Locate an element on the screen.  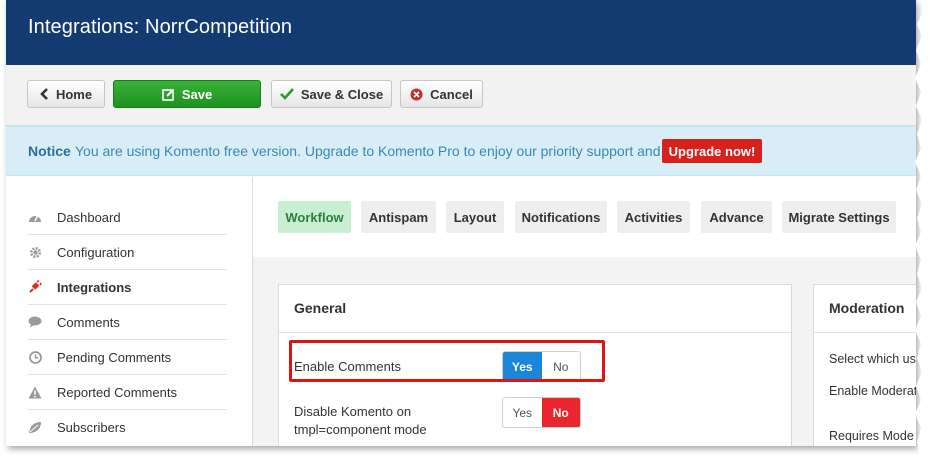
toolbar: Home Save Save & Close Cancel is located at coordinates (461, 95).